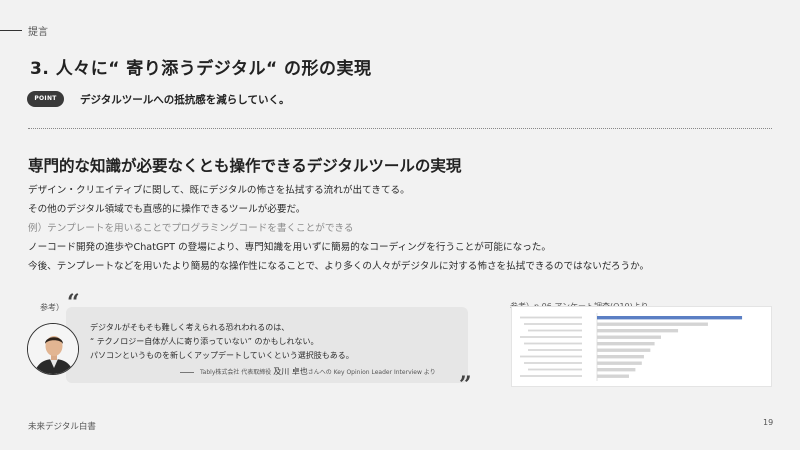  What do you see at coordinates (465, 385) in the screenshot?
I see `close-quote-icon: ”` at bounding box center [465, 385].